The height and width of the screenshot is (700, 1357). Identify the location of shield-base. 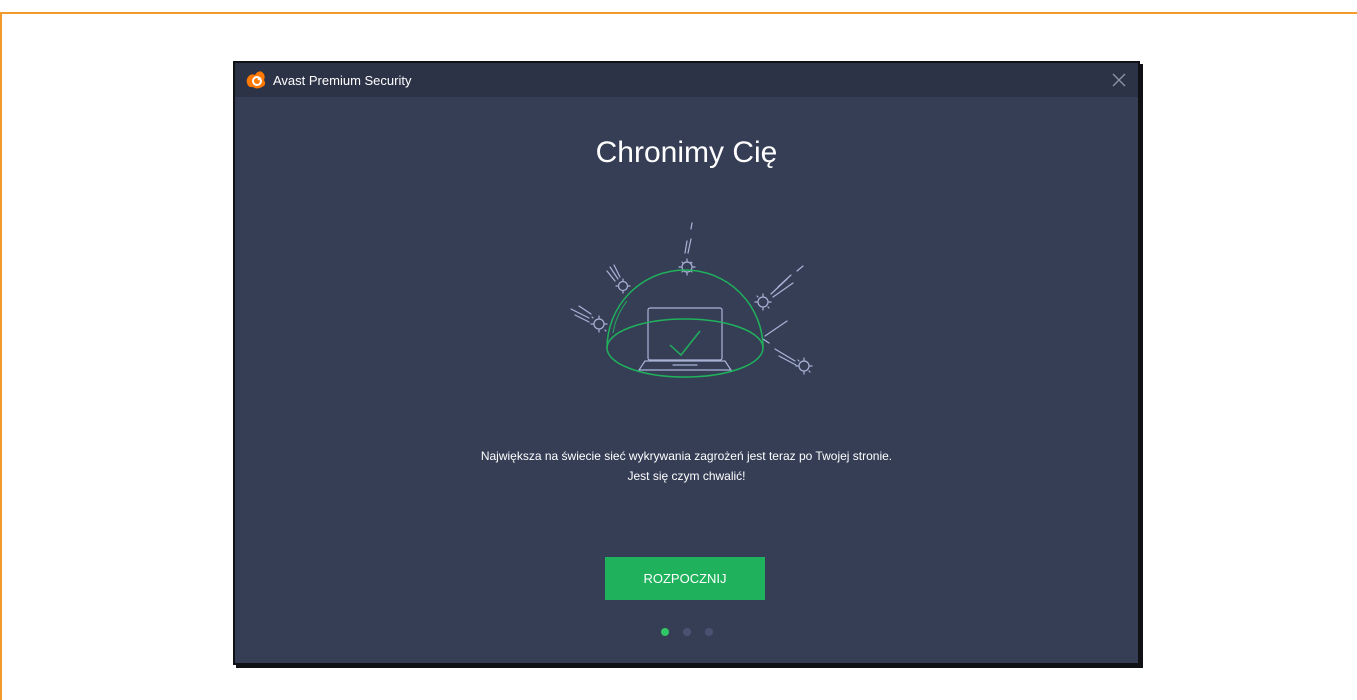
(685, 348).